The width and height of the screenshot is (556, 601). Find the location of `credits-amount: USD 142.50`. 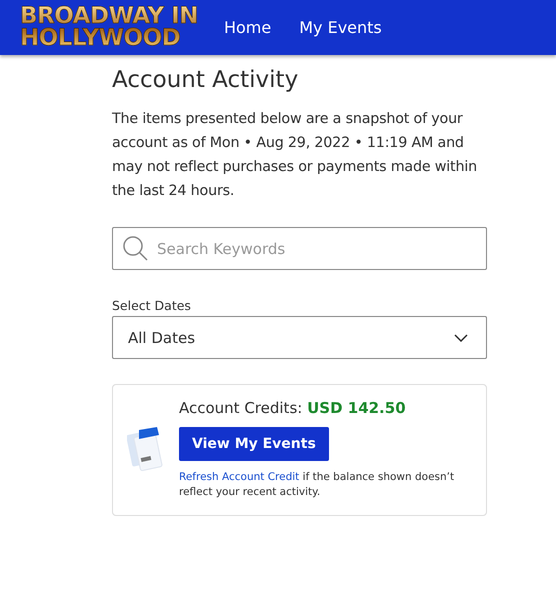

credits-amount: USD 142.50 is located at coordinates (356, 407).